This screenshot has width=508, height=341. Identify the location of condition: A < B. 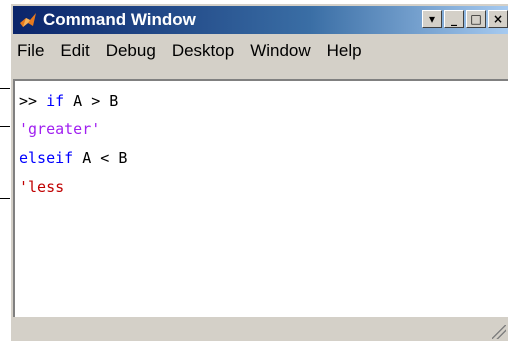
(100, 158).